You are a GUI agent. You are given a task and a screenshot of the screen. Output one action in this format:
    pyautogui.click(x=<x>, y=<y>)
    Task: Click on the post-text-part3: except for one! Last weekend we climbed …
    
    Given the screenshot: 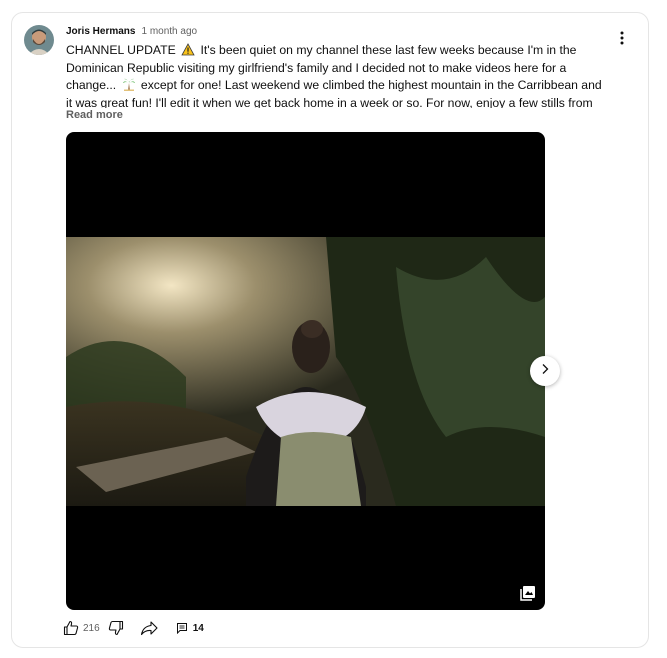 What is the action you would take?
    pyautogui.click(x=334, y=92)
    